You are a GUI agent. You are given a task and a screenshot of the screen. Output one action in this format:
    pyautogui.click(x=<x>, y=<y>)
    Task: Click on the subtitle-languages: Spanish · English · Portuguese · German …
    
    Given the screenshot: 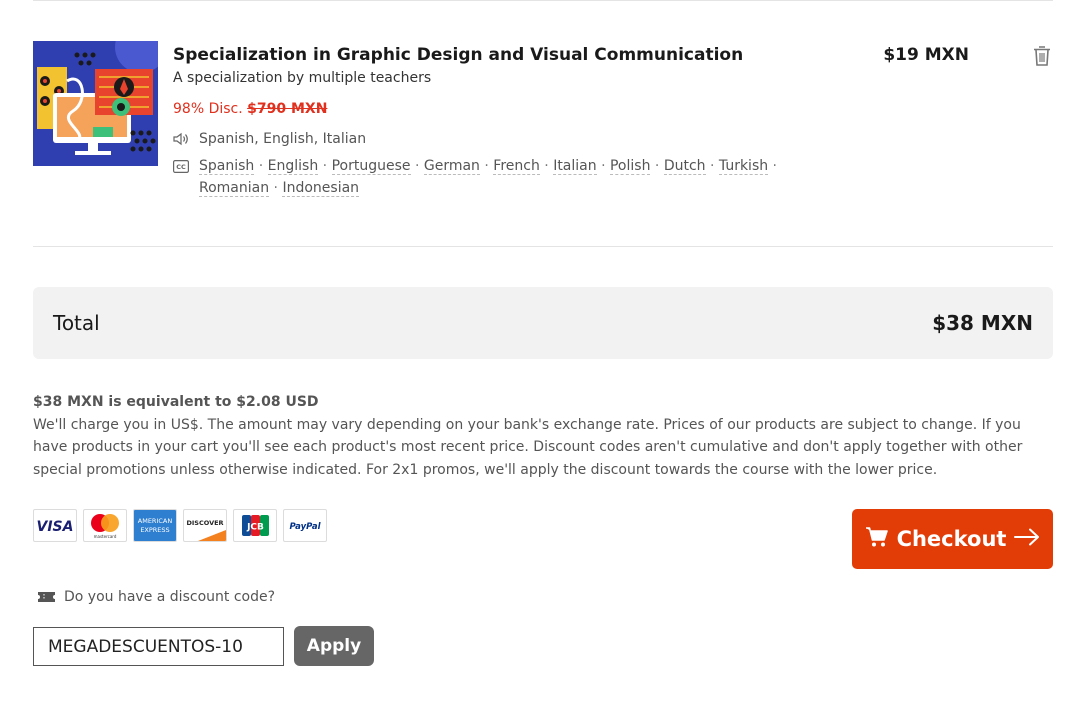 What is the action you would take?
    pyautogui.click(x=488, y=177)
    